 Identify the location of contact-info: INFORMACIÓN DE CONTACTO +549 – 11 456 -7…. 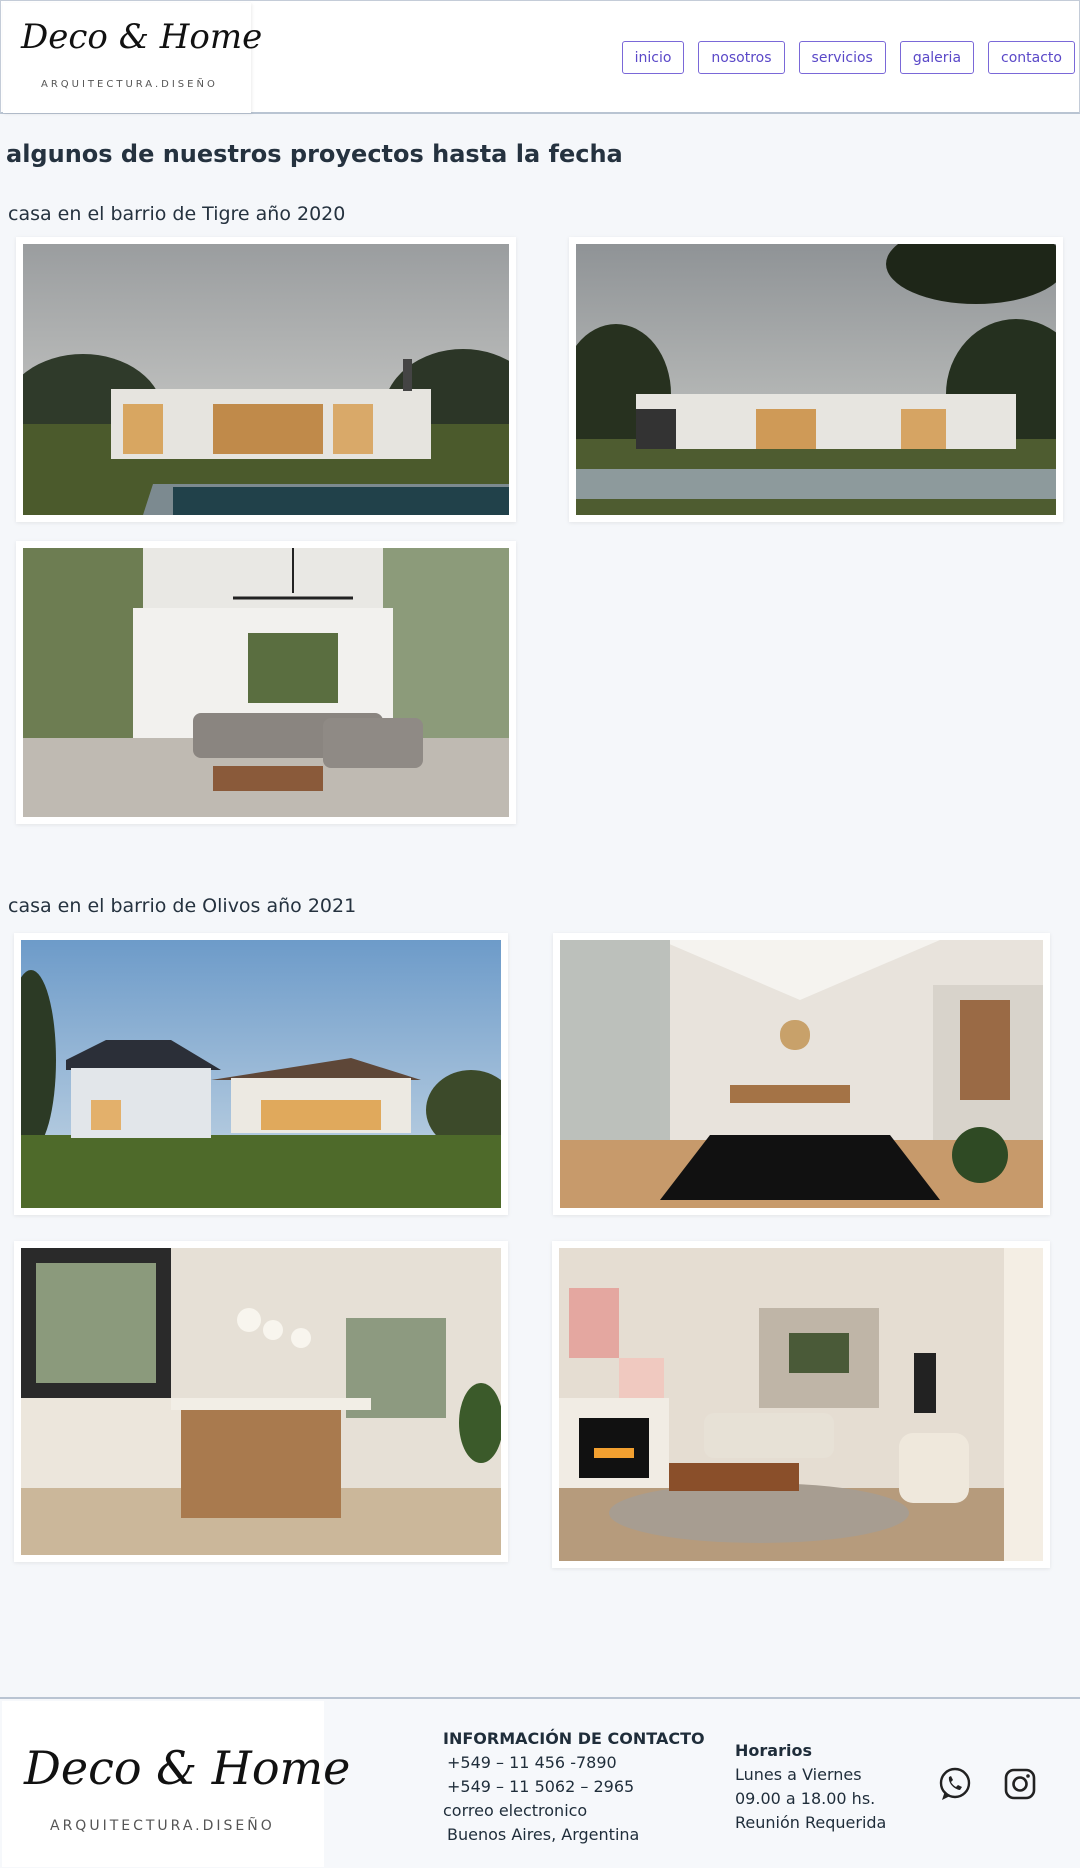
(574, 1787).